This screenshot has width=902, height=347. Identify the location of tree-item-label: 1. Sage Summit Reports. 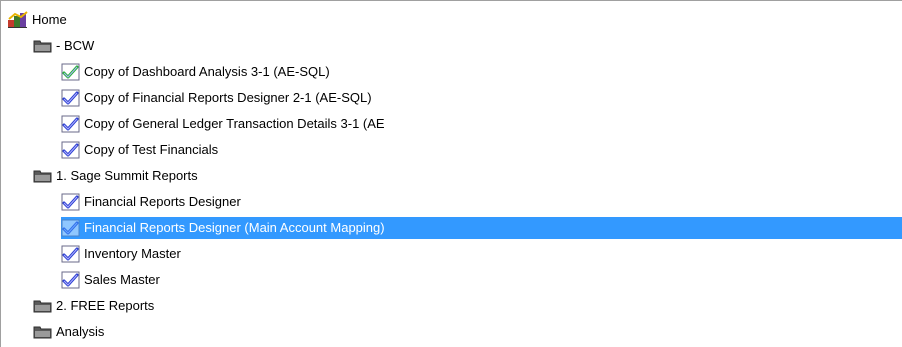
(127, 175).